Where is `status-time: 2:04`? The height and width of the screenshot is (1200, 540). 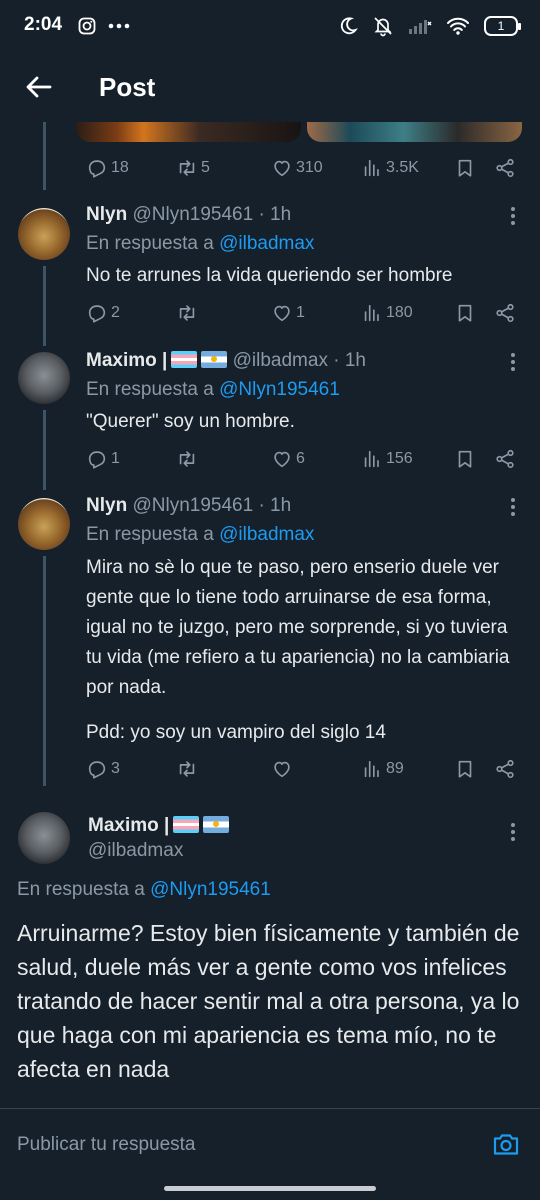
status-time: 2:04 is located at coordinates (43, 24).